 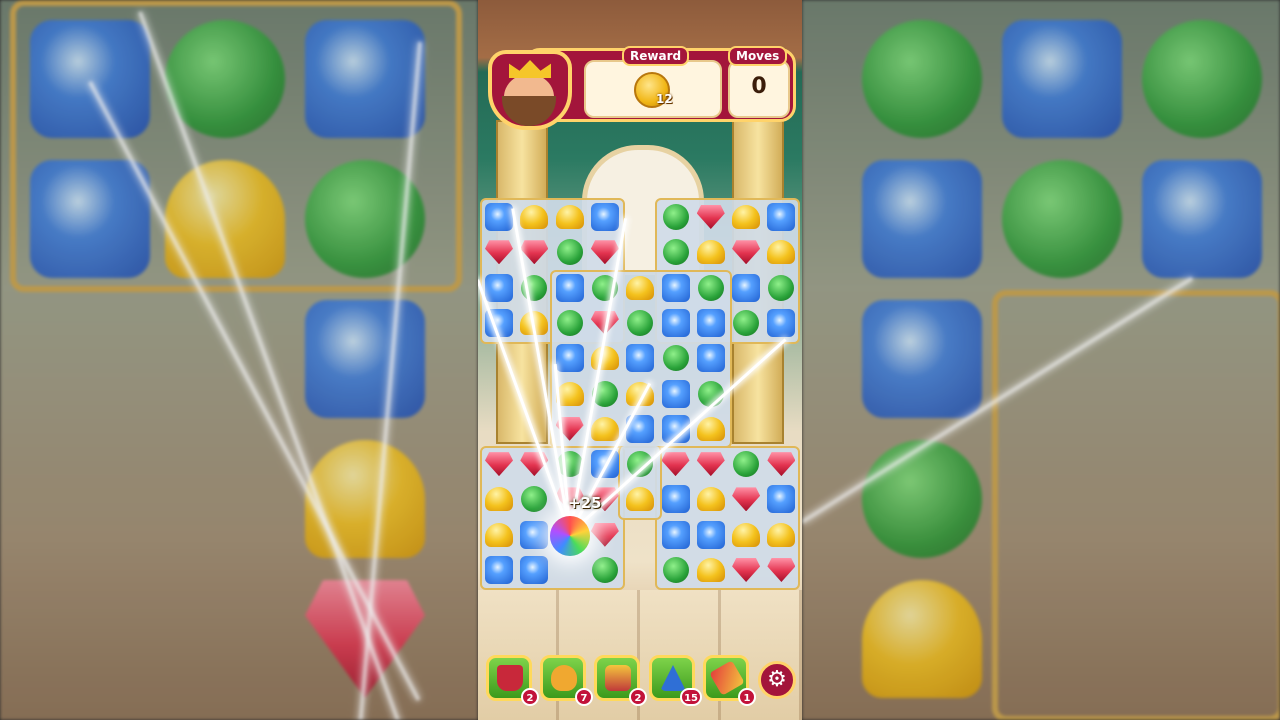 I want to click on moves-counter: 0, so click(x=759, y=86).